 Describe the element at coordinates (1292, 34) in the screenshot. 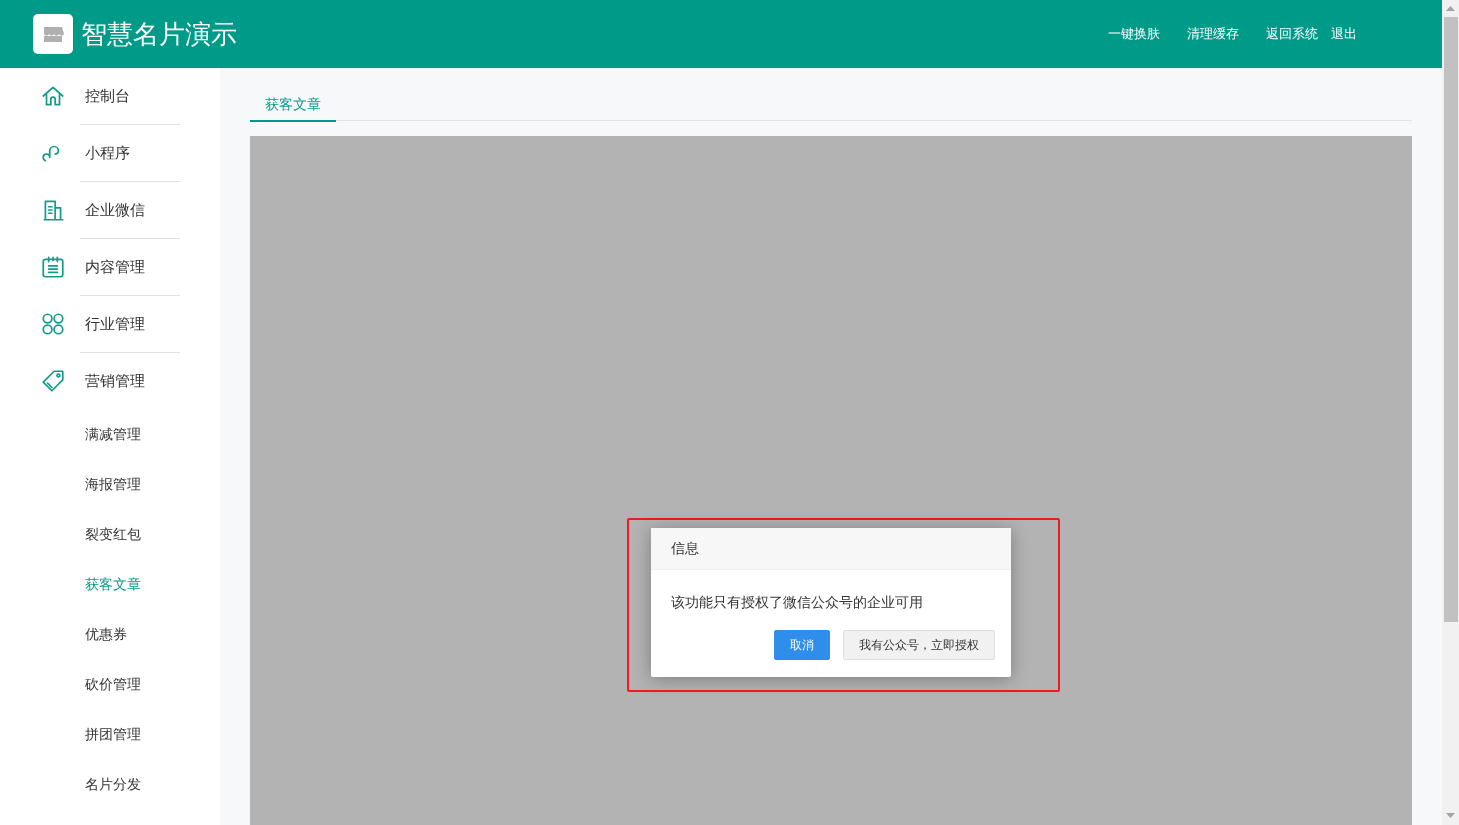

I see `header-link: 返回系统` at that location.